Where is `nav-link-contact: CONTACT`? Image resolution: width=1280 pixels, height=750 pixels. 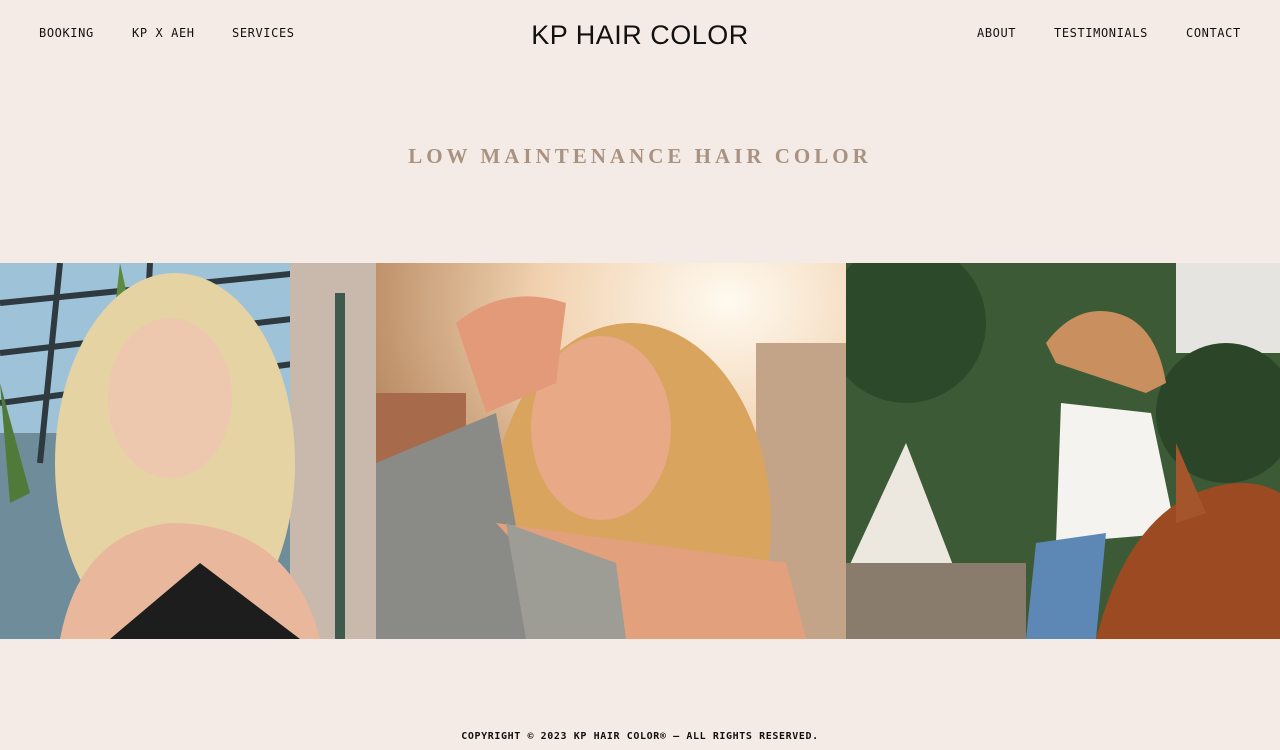 nav-link-contact: CONTACT is located at coordinates (1213, 33).